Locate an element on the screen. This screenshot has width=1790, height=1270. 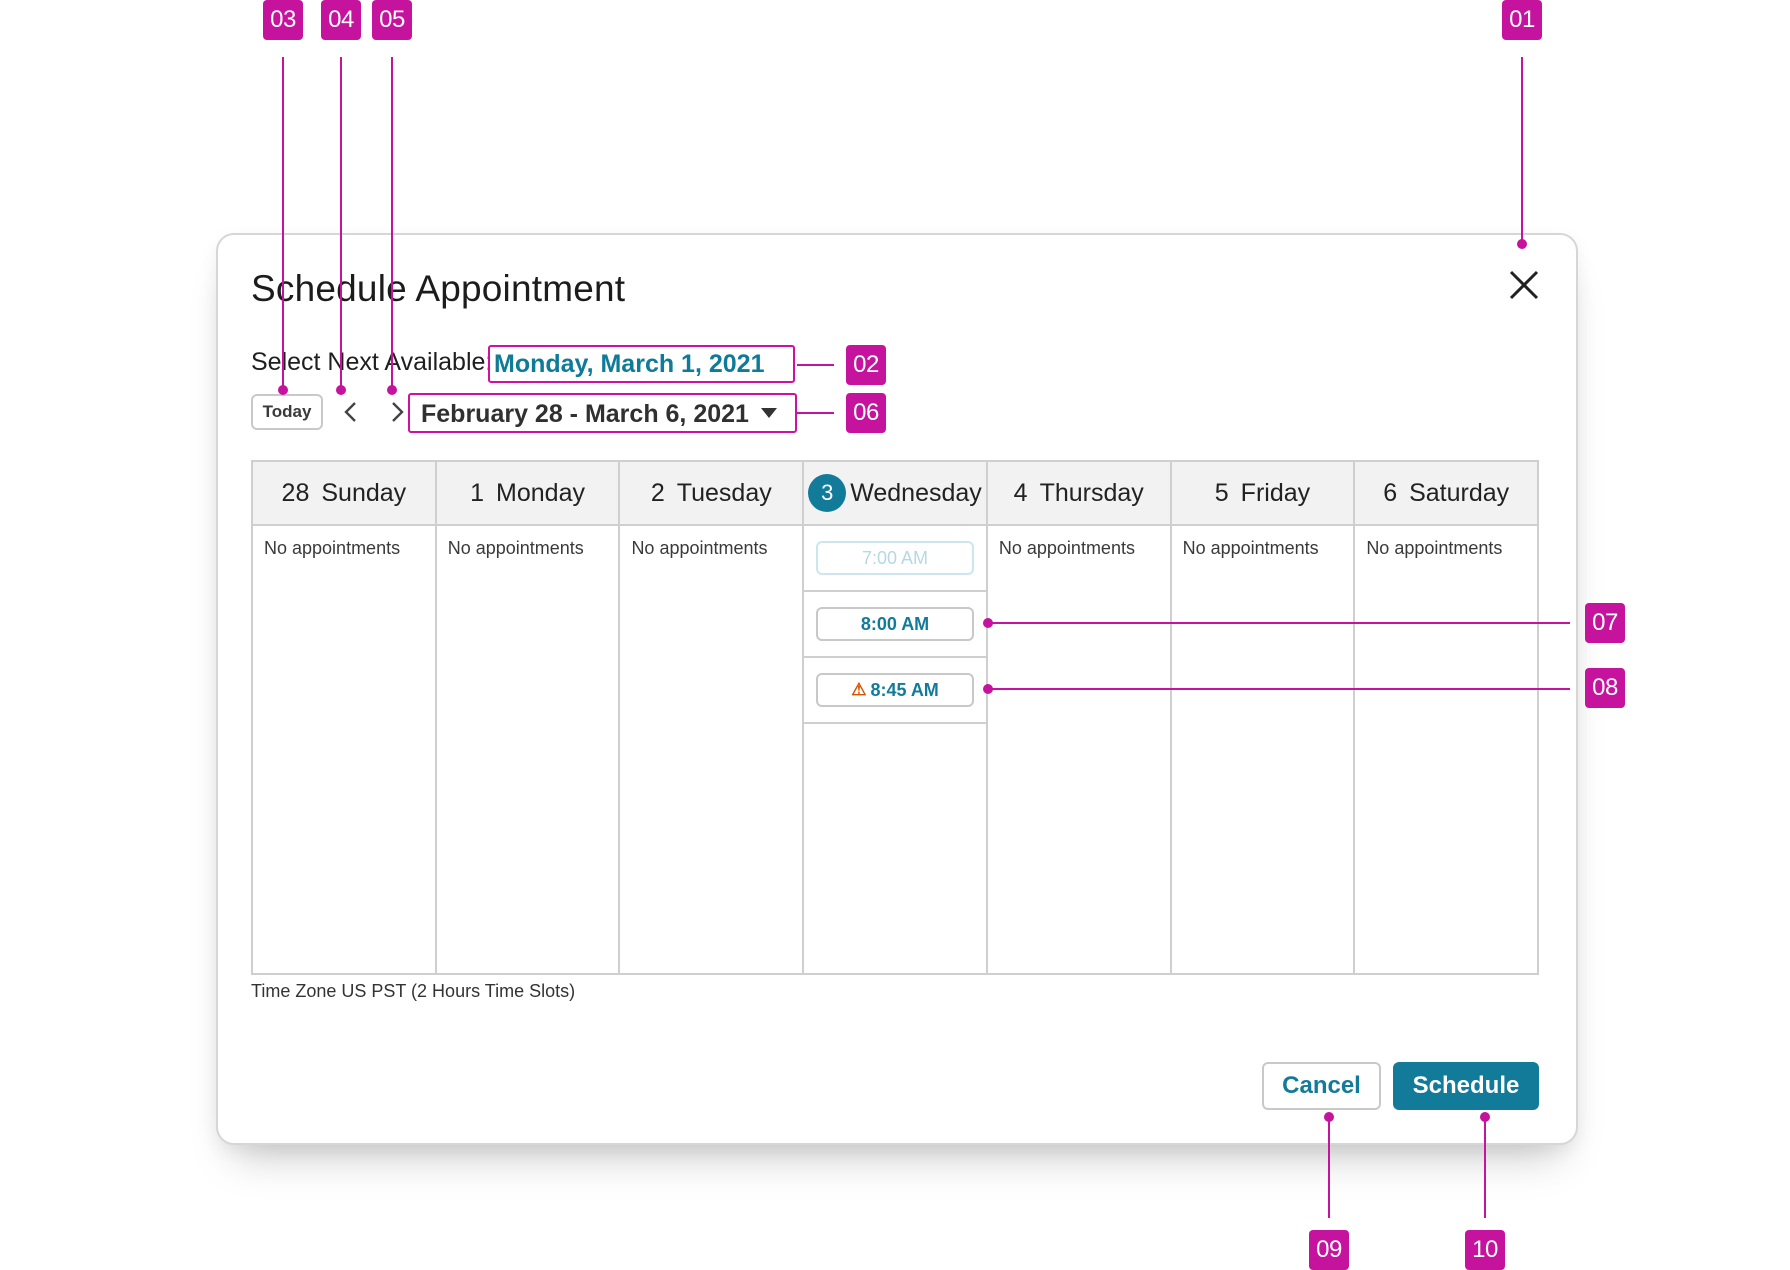
time-slot-button-disabled: 7:00 AM is located at coordinates (895, 558).